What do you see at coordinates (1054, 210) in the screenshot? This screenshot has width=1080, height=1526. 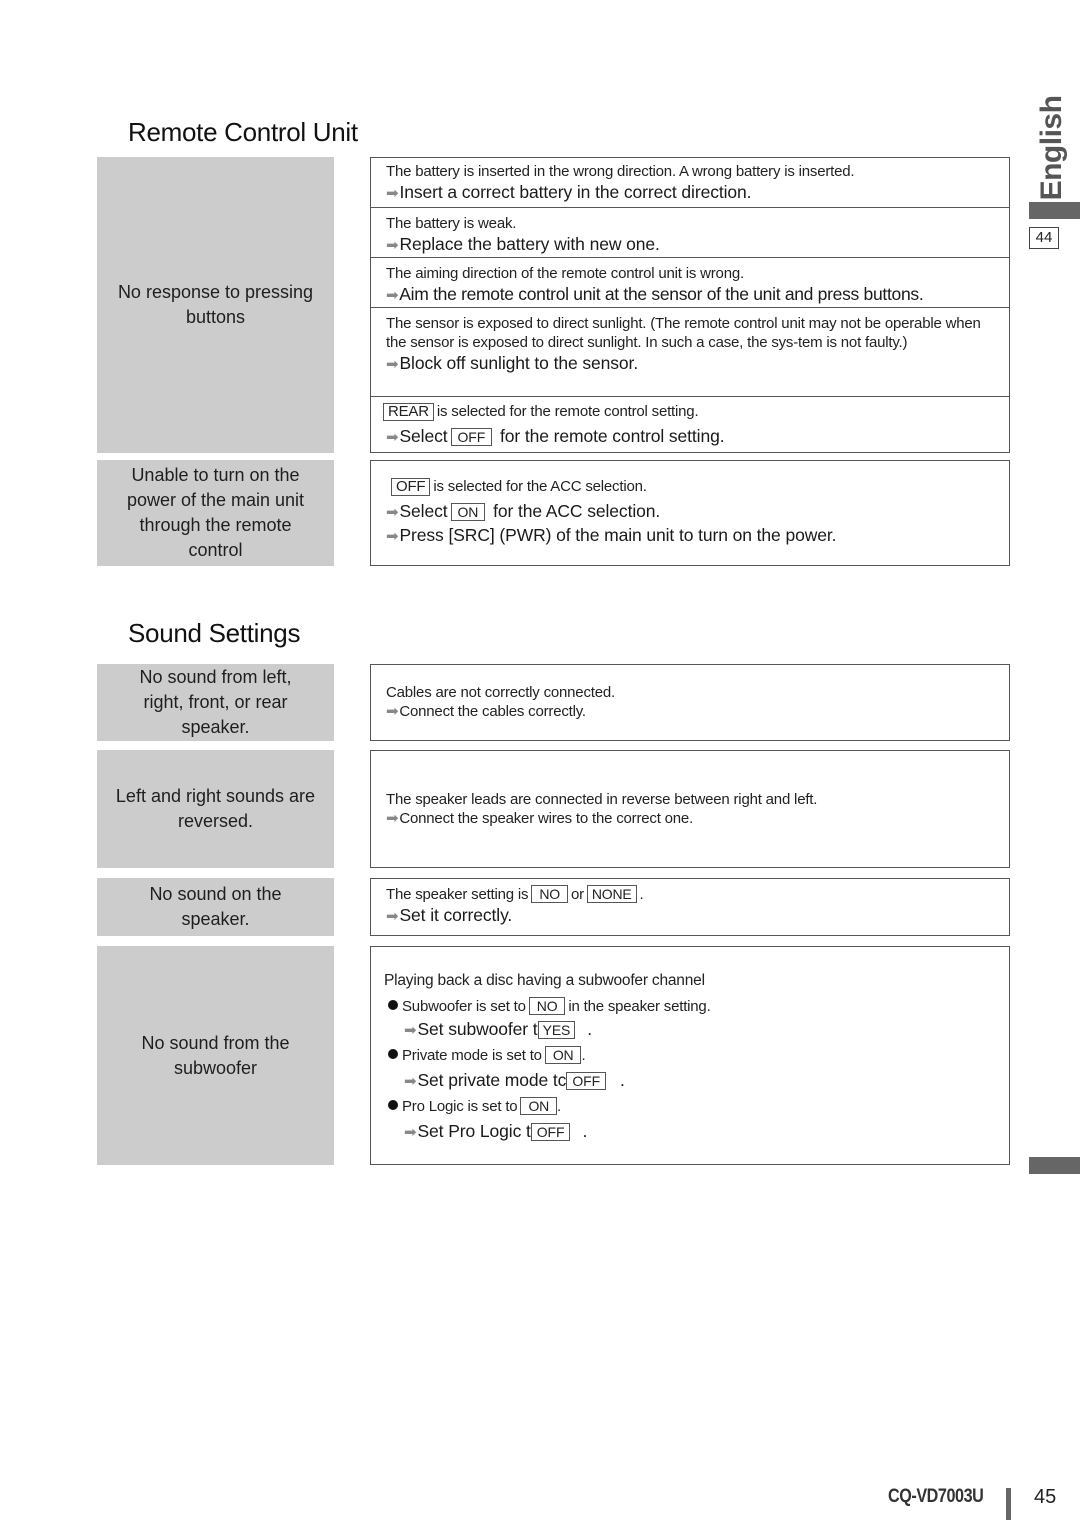 I see `language-tab-bar` at bounding box center [1054, 210].